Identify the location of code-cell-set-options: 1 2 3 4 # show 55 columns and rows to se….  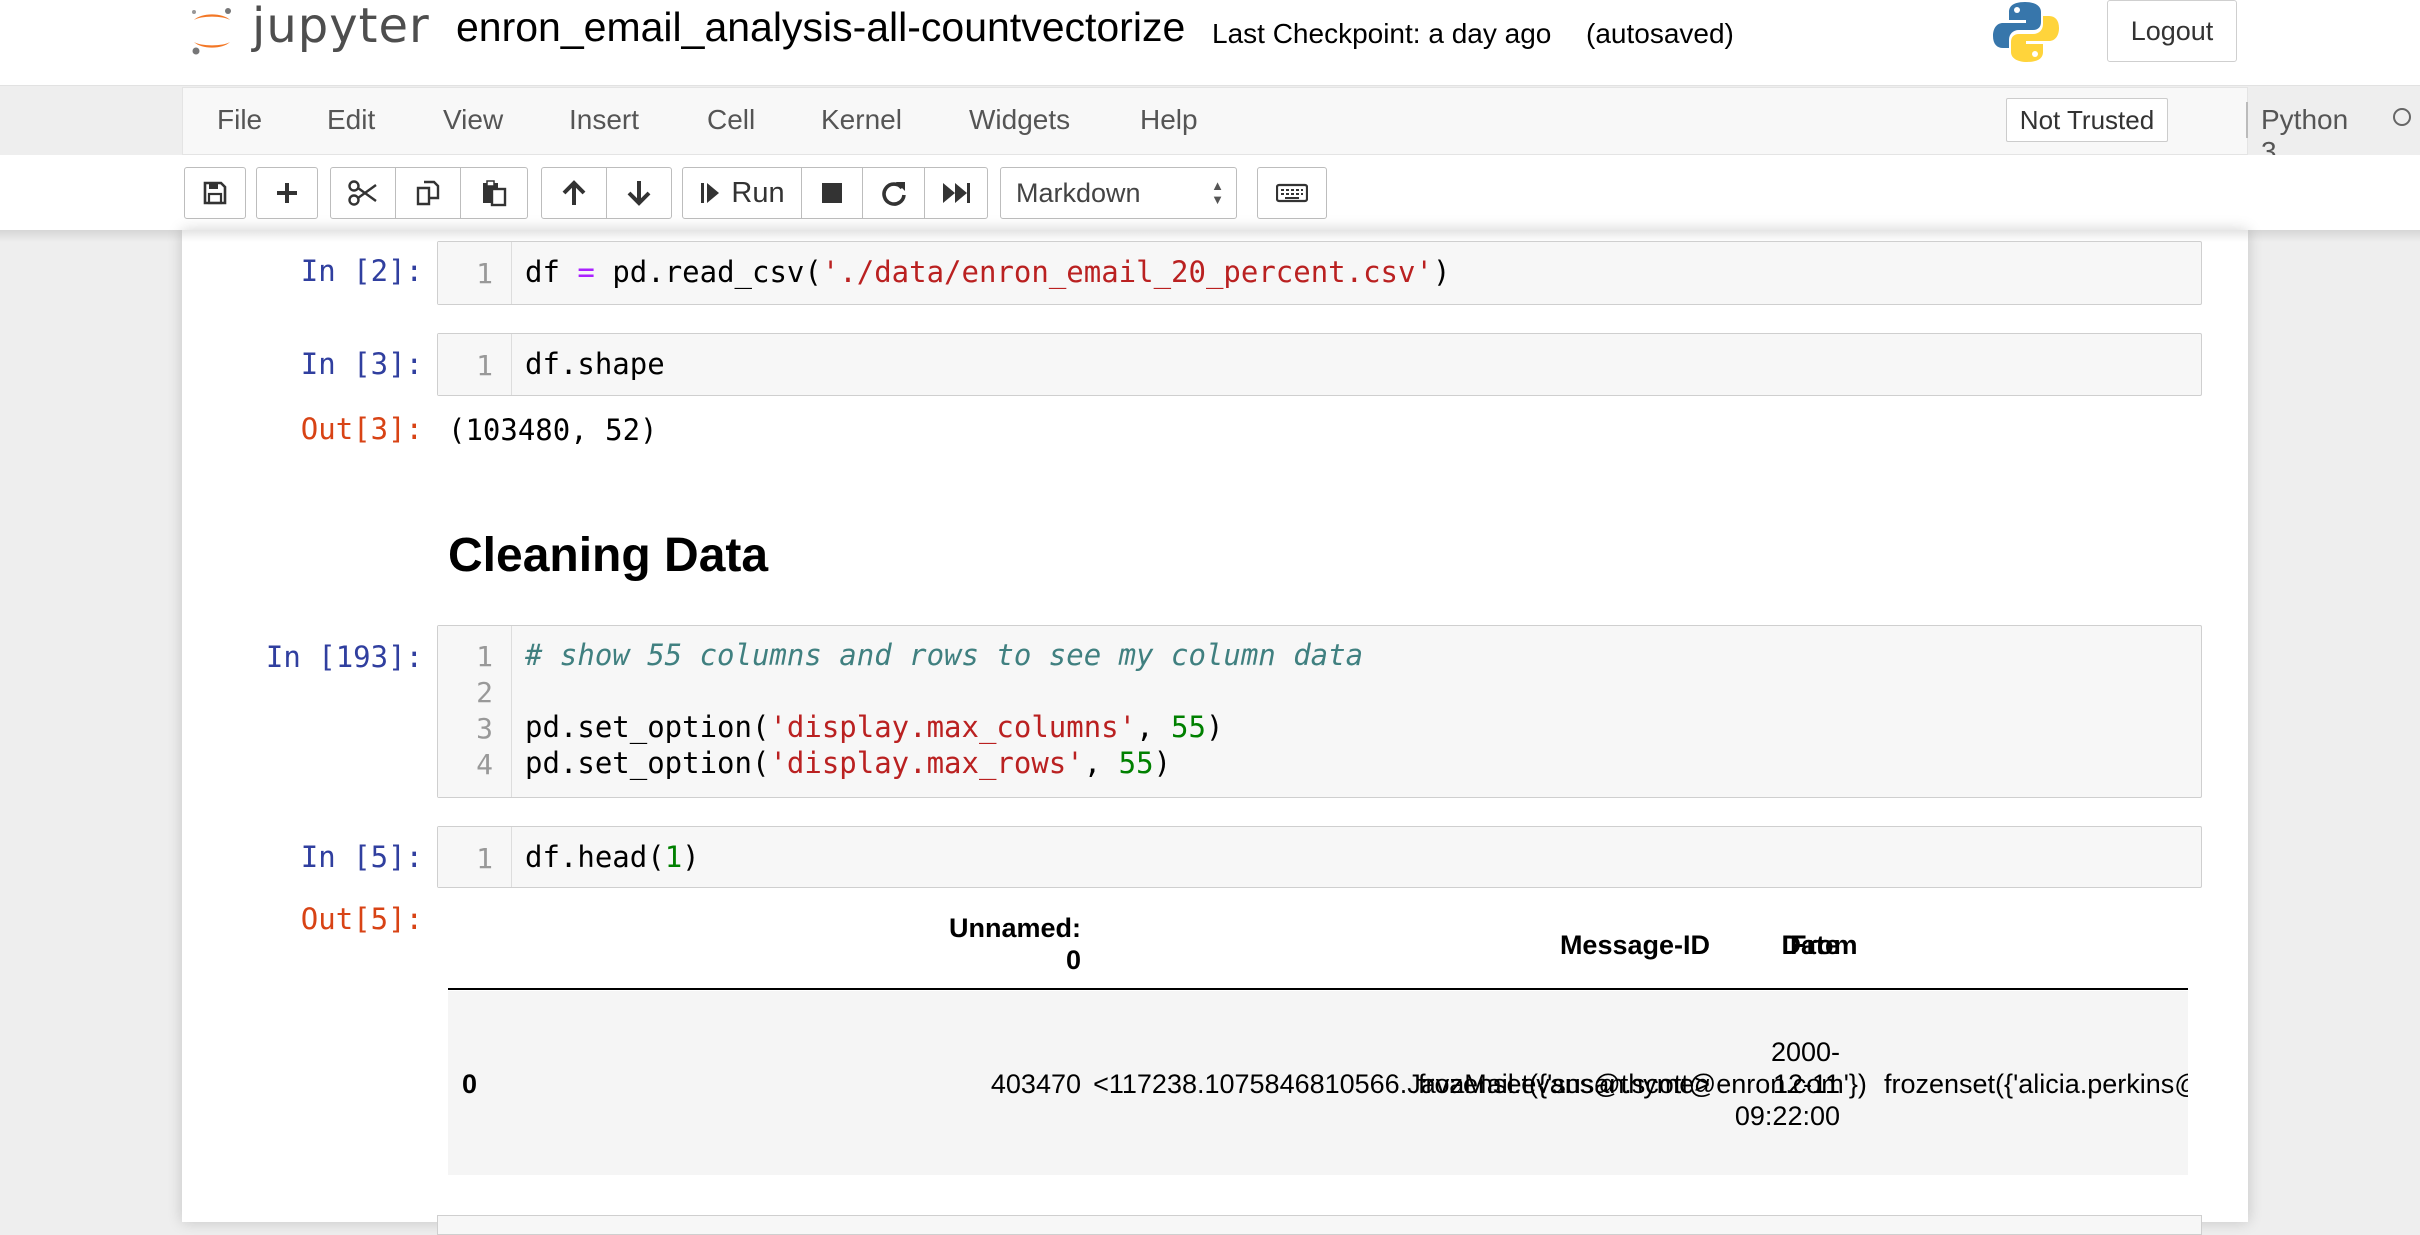
(1319, 711).